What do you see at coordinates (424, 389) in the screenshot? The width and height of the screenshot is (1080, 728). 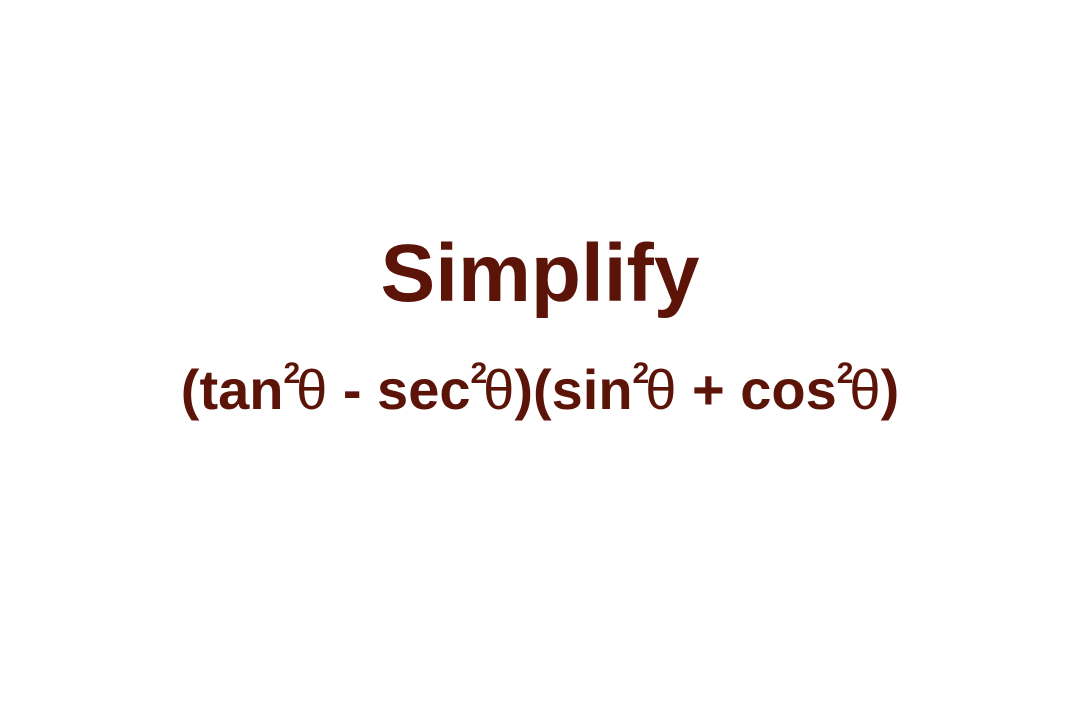 I see `sec-function: sec` at bounding box center [424, 389].